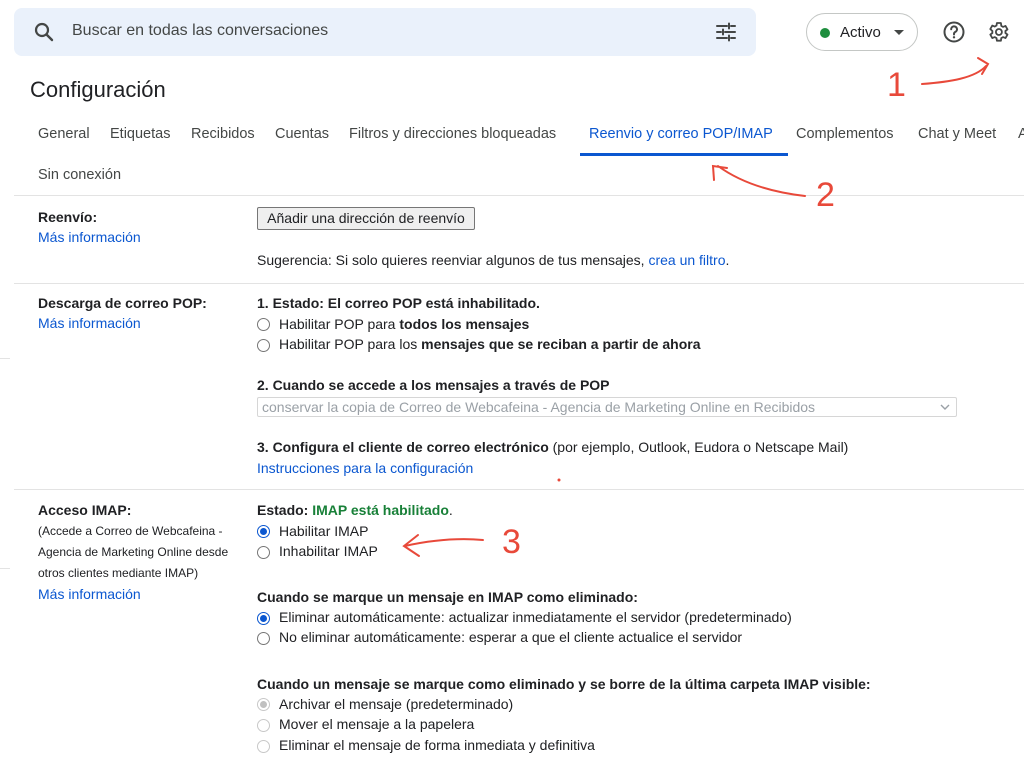 The image size is (1024, 774). What do you see at coordinates (89, 594) in the screenshot?
I see `imap-more-info-link: Más información` at bounding box center [89, 594].